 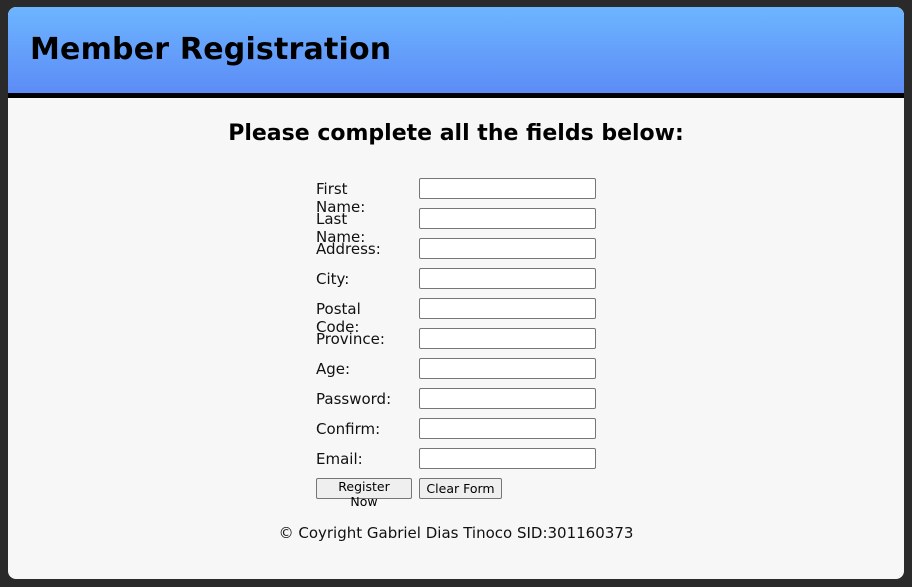 I want to click on password-input, so click(x=507, y=398).